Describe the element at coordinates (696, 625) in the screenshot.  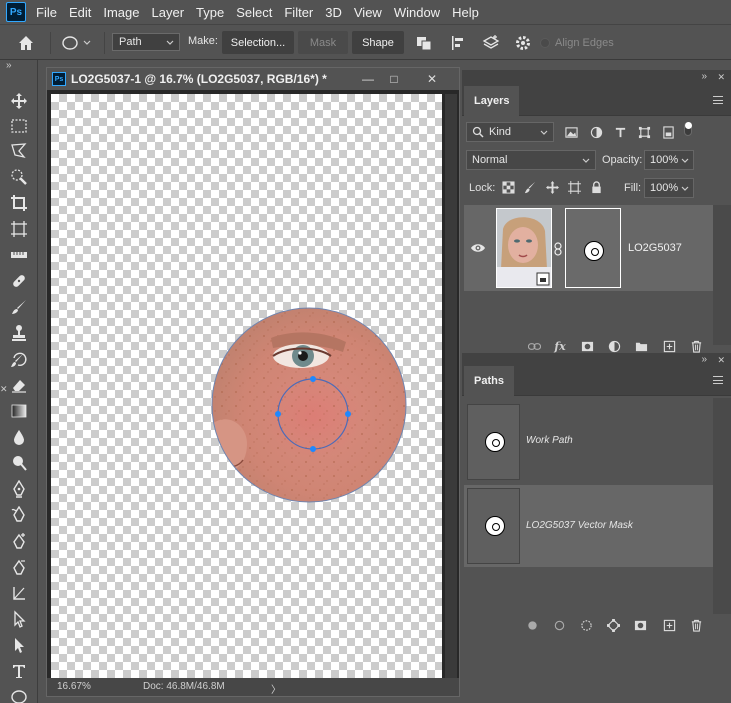
I see `delete-path-button` at that location.